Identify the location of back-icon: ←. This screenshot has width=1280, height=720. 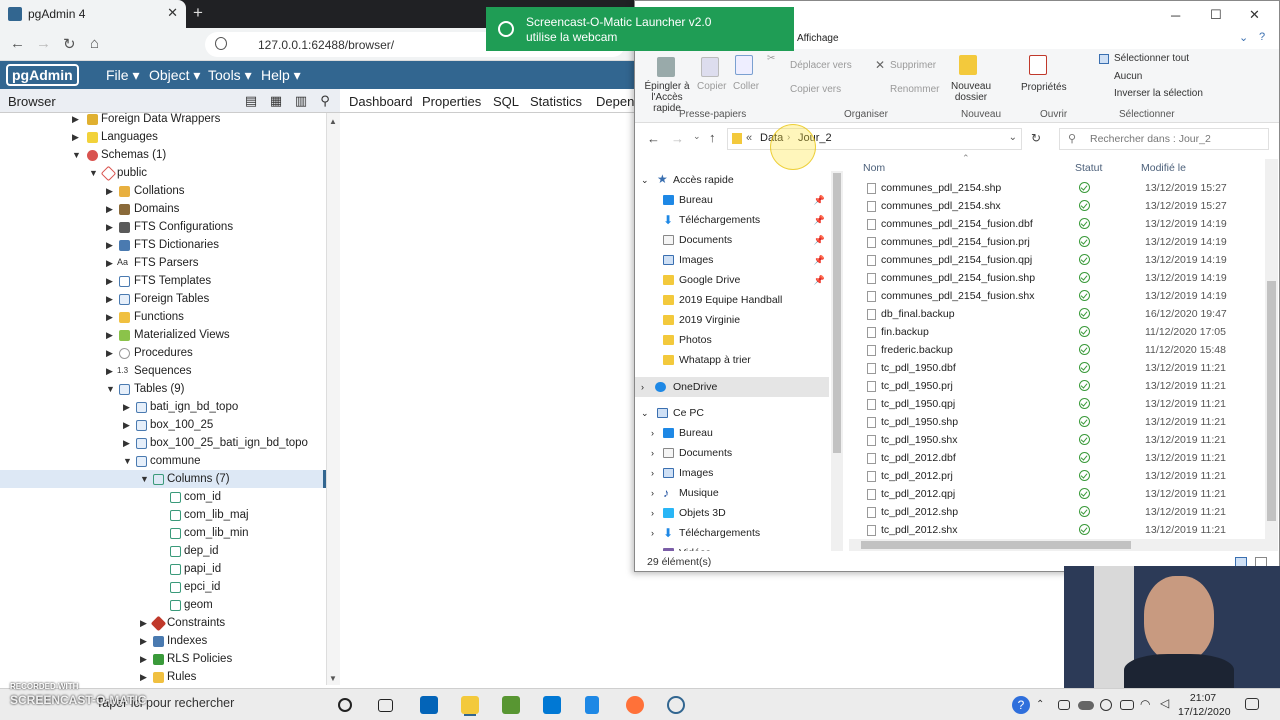
(17, 43).